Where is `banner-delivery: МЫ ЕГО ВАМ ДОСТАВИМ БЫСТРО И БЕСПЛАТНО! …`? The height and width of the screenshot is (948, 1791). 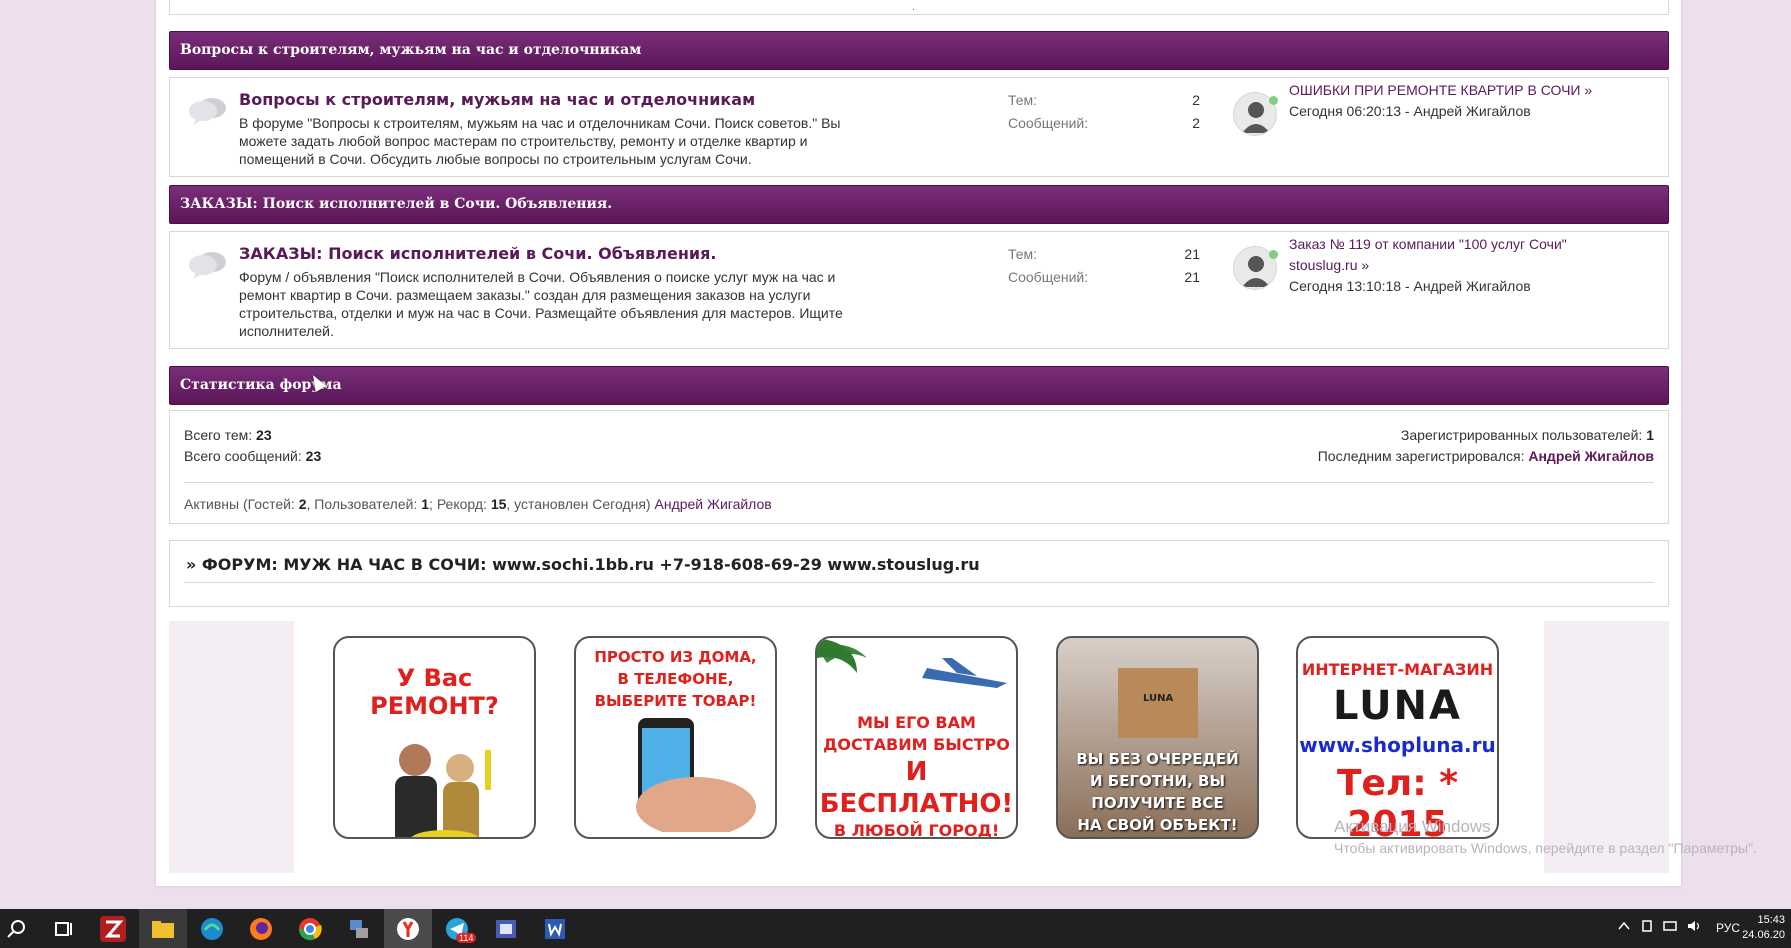
banner-delivery: МЫ ЕГО ВАМ ДОСТАВИМ БЫСТРО И БЕСПЛАТНО! … is located at coordinates (916, 737).